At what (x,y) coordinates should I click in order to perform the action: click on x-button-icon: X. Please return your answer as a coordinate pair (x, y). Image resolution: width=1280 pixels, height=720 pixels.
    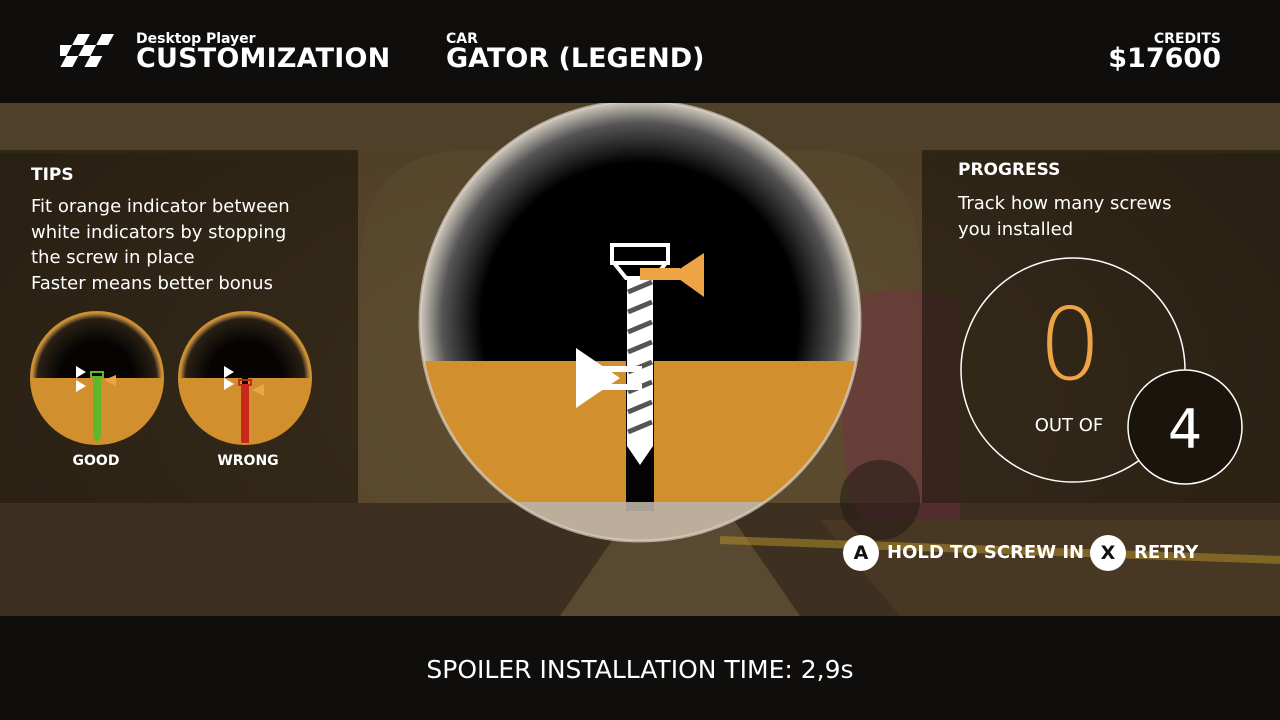
    Looking at the image, I should click on (1108, 553).